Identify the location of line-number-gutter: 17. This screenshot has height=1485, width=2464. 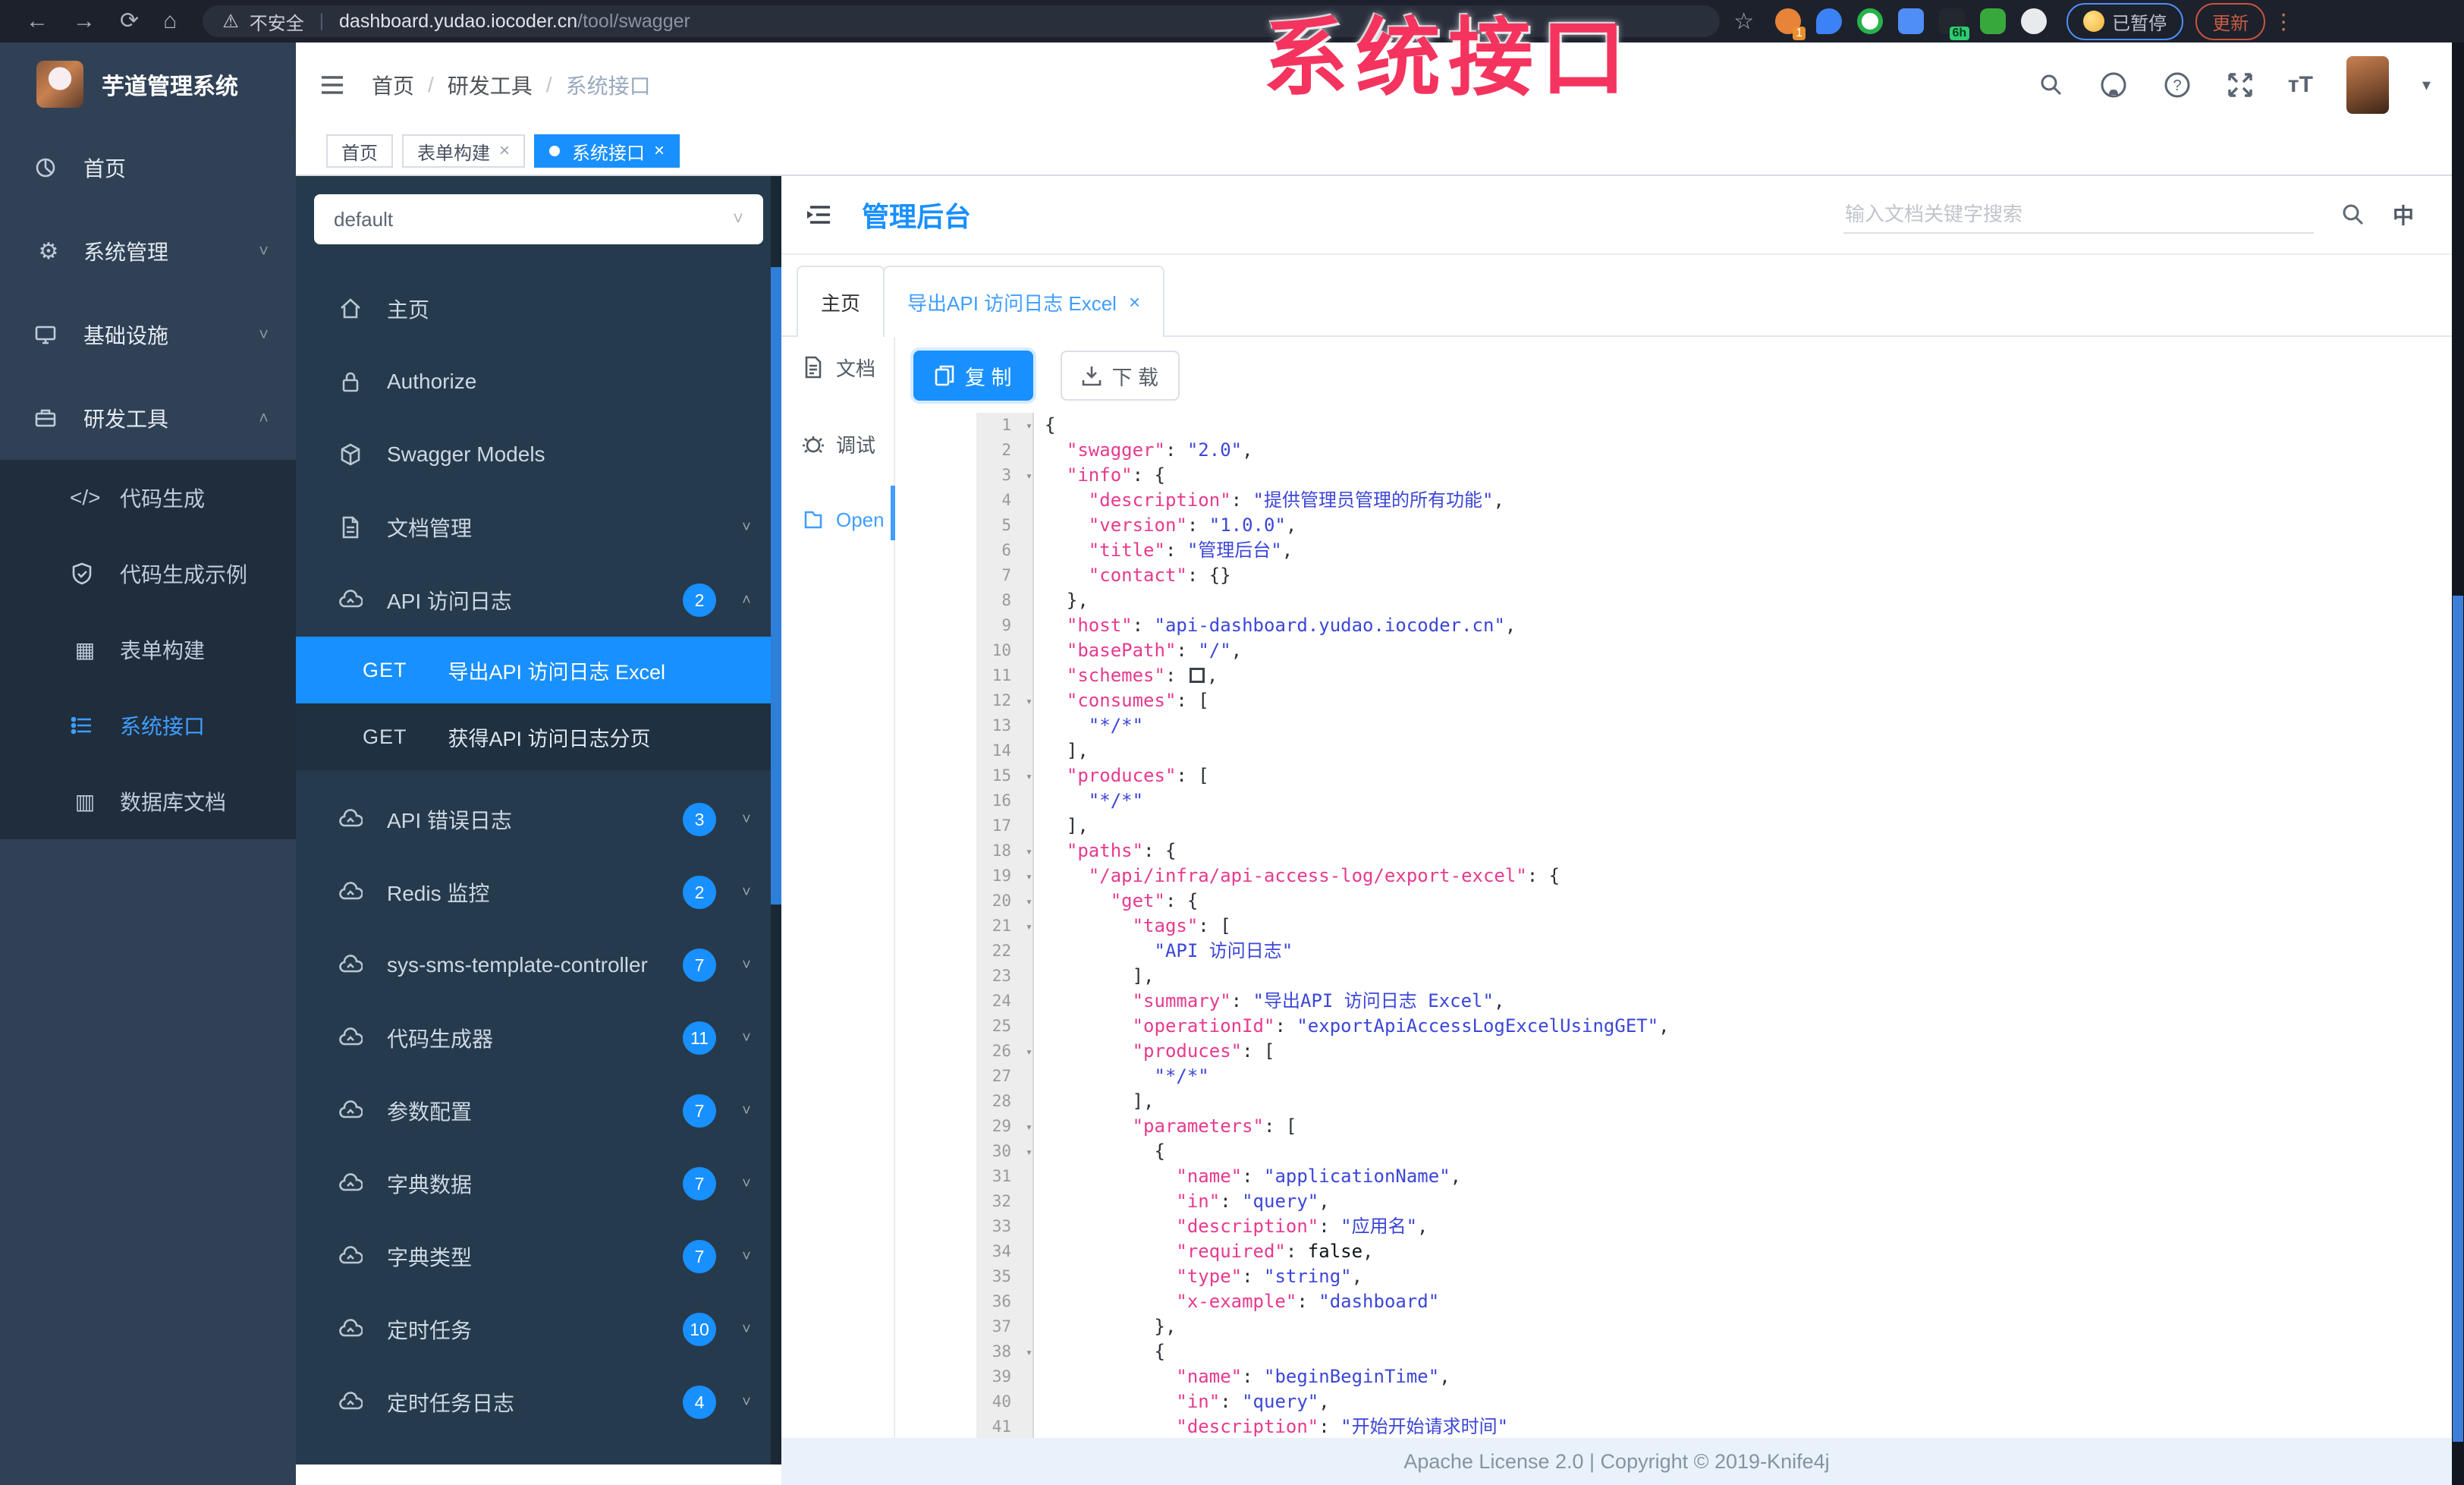
(1005, 825).